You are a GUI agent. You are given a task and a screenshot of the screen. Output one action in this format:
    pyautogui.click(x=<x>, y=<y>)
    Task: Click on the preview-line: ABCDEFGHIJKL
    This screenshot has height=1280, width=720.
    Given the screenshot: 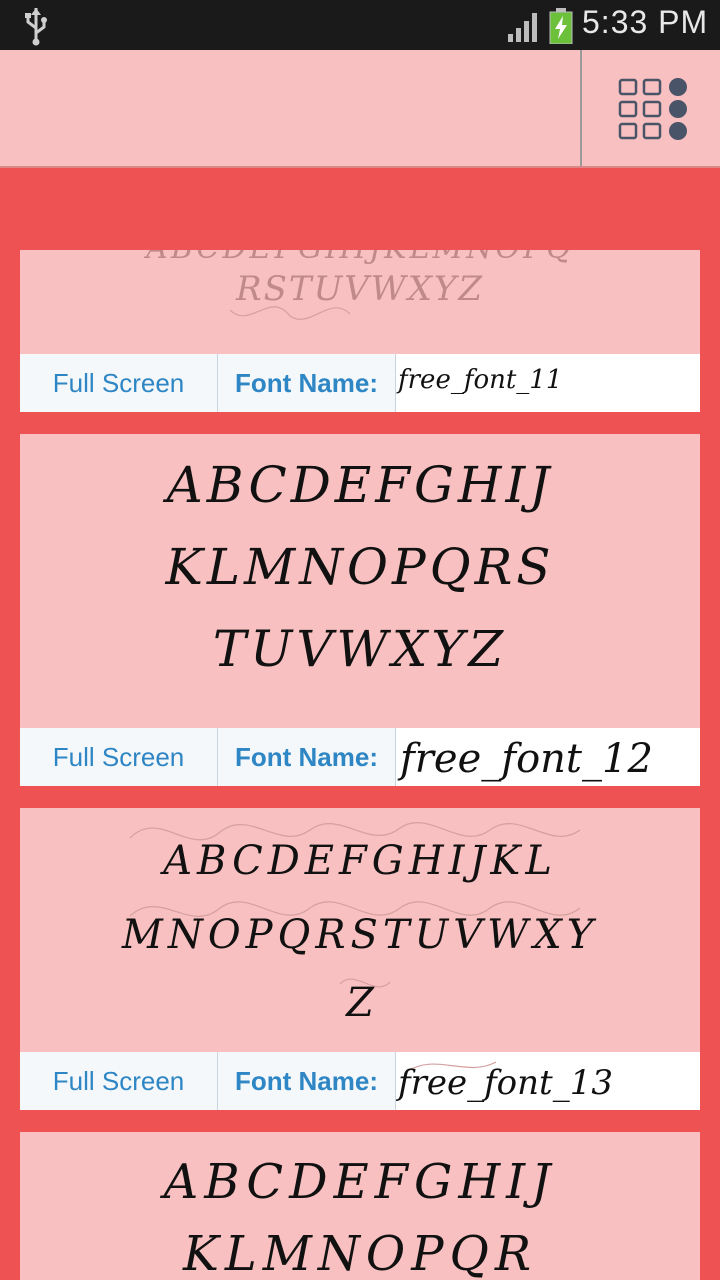 What is the action you would take?
    pyautogui.click(x=358, y=861)
    